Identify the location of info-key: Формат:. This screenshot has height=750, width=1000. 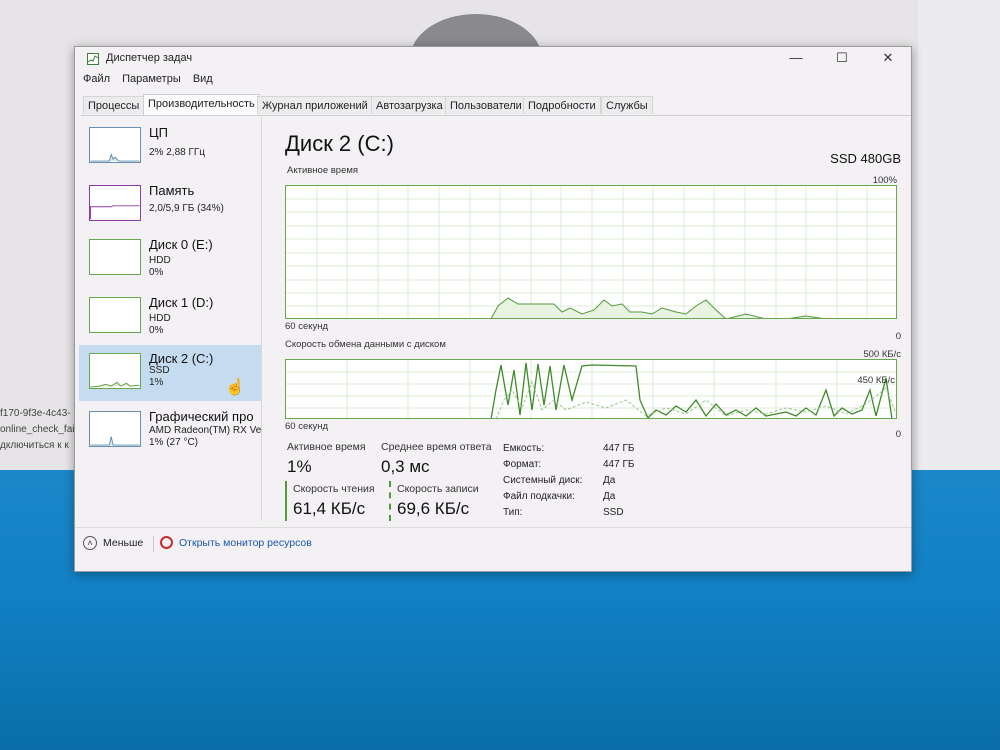
(522, 464).